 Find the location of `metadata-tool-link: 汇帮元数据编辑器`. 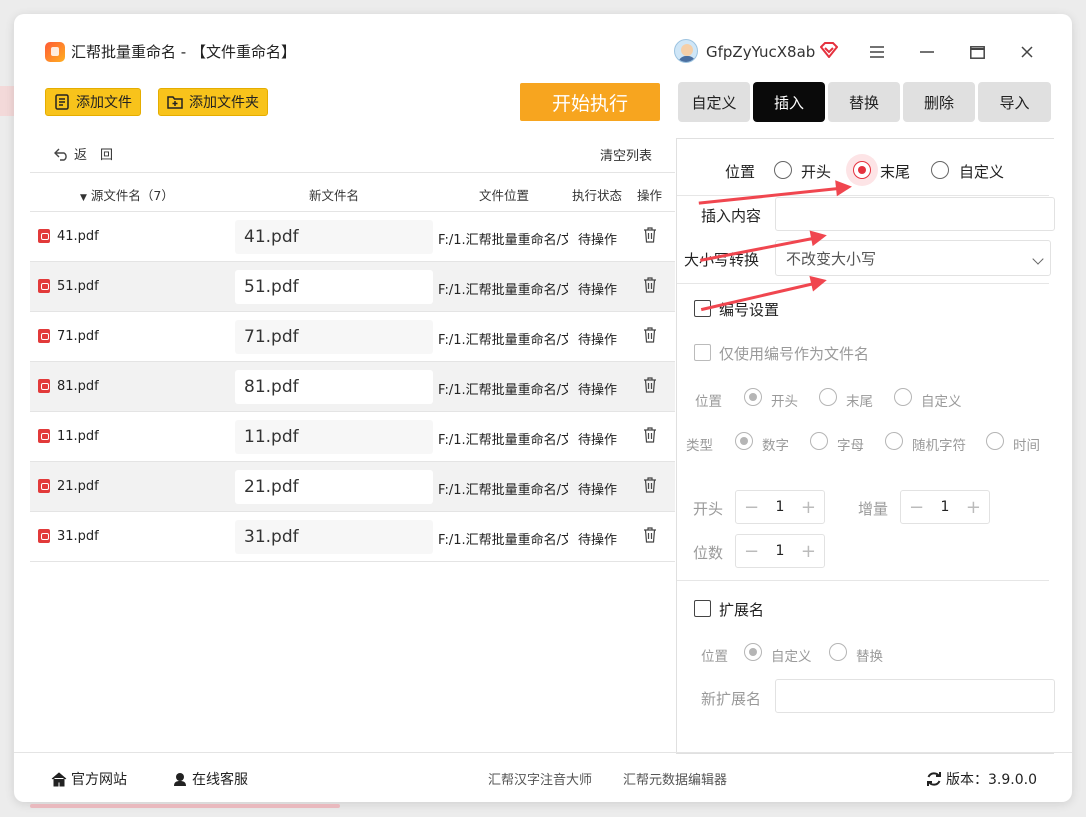

metadata-tool-link: 汇帮元数据编辑器 is located at coordinates (675, 778).